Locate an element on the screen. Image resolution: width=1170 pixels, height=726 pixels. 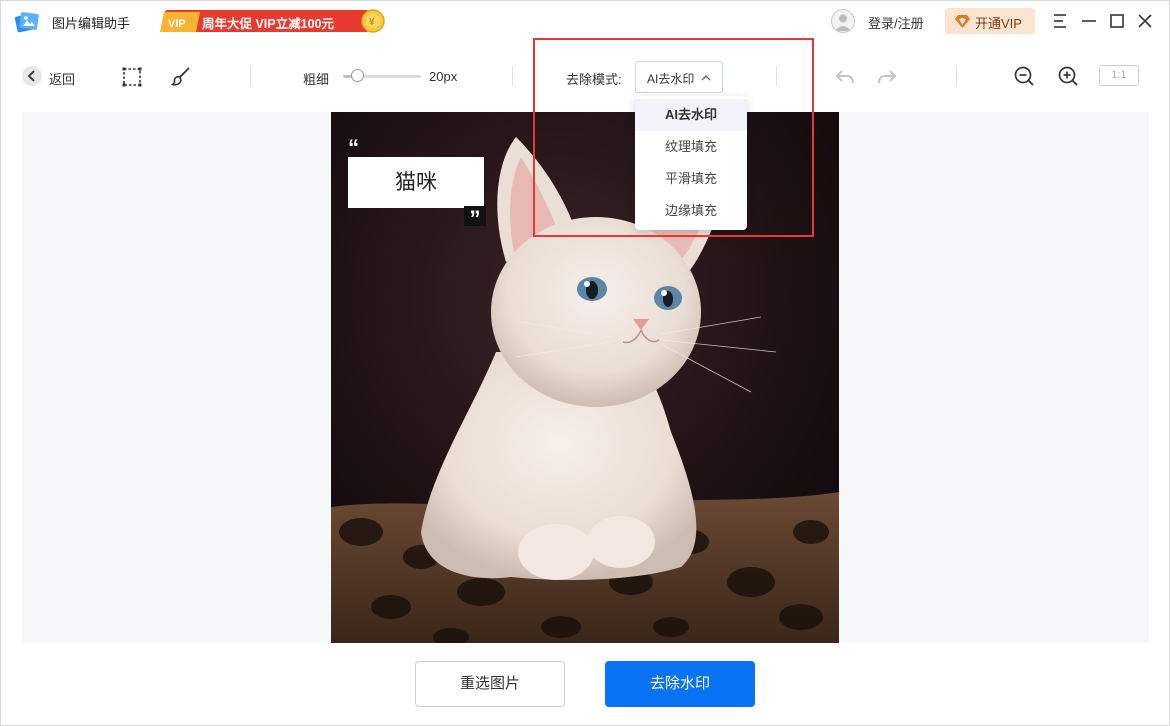
watermark-text: 猫咪 is located at coordinates (416, 182).